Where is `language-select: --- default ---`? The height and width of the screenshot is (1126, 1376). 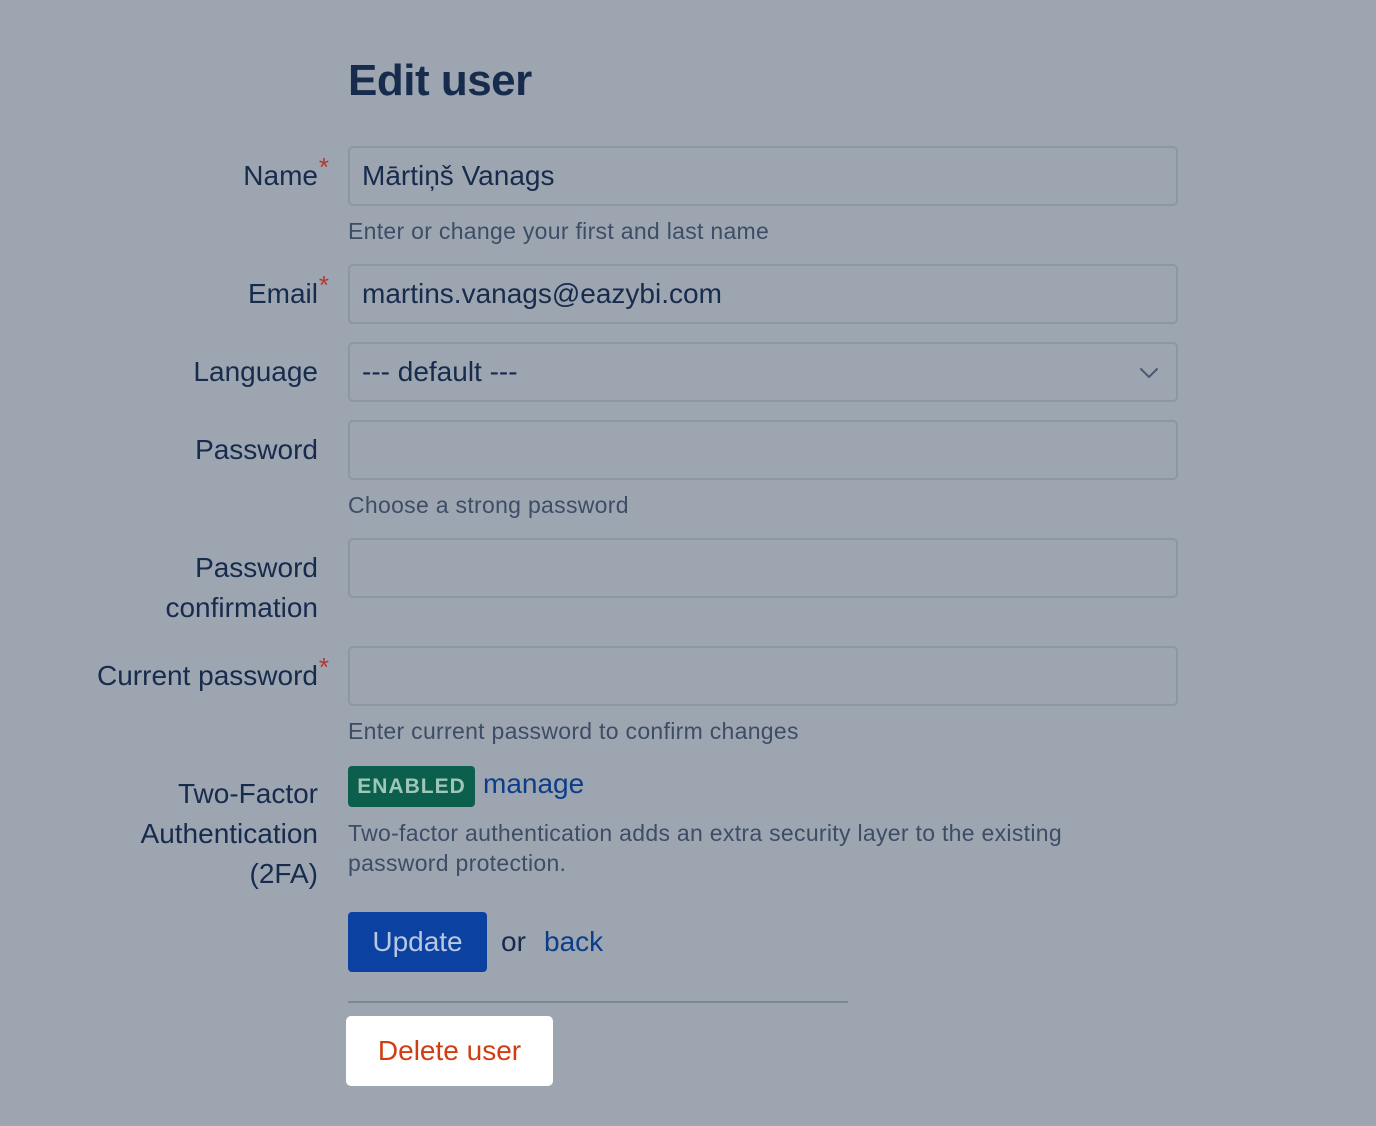 language-select: --- default --- is located at coordinates (763, 372).